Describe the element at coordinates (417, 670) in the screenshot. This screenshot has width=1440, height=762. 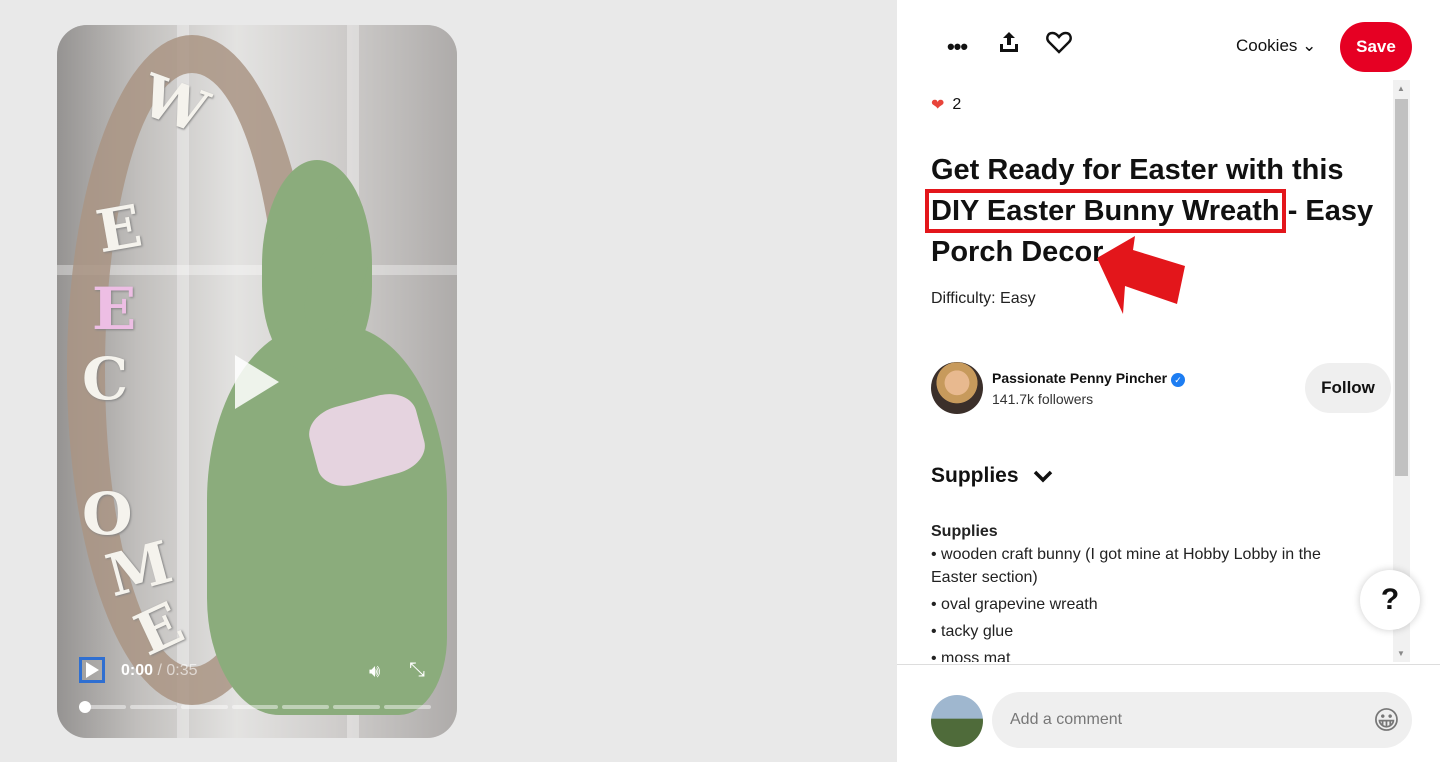
I see `fullscreen-icon: ⤡` at that location.